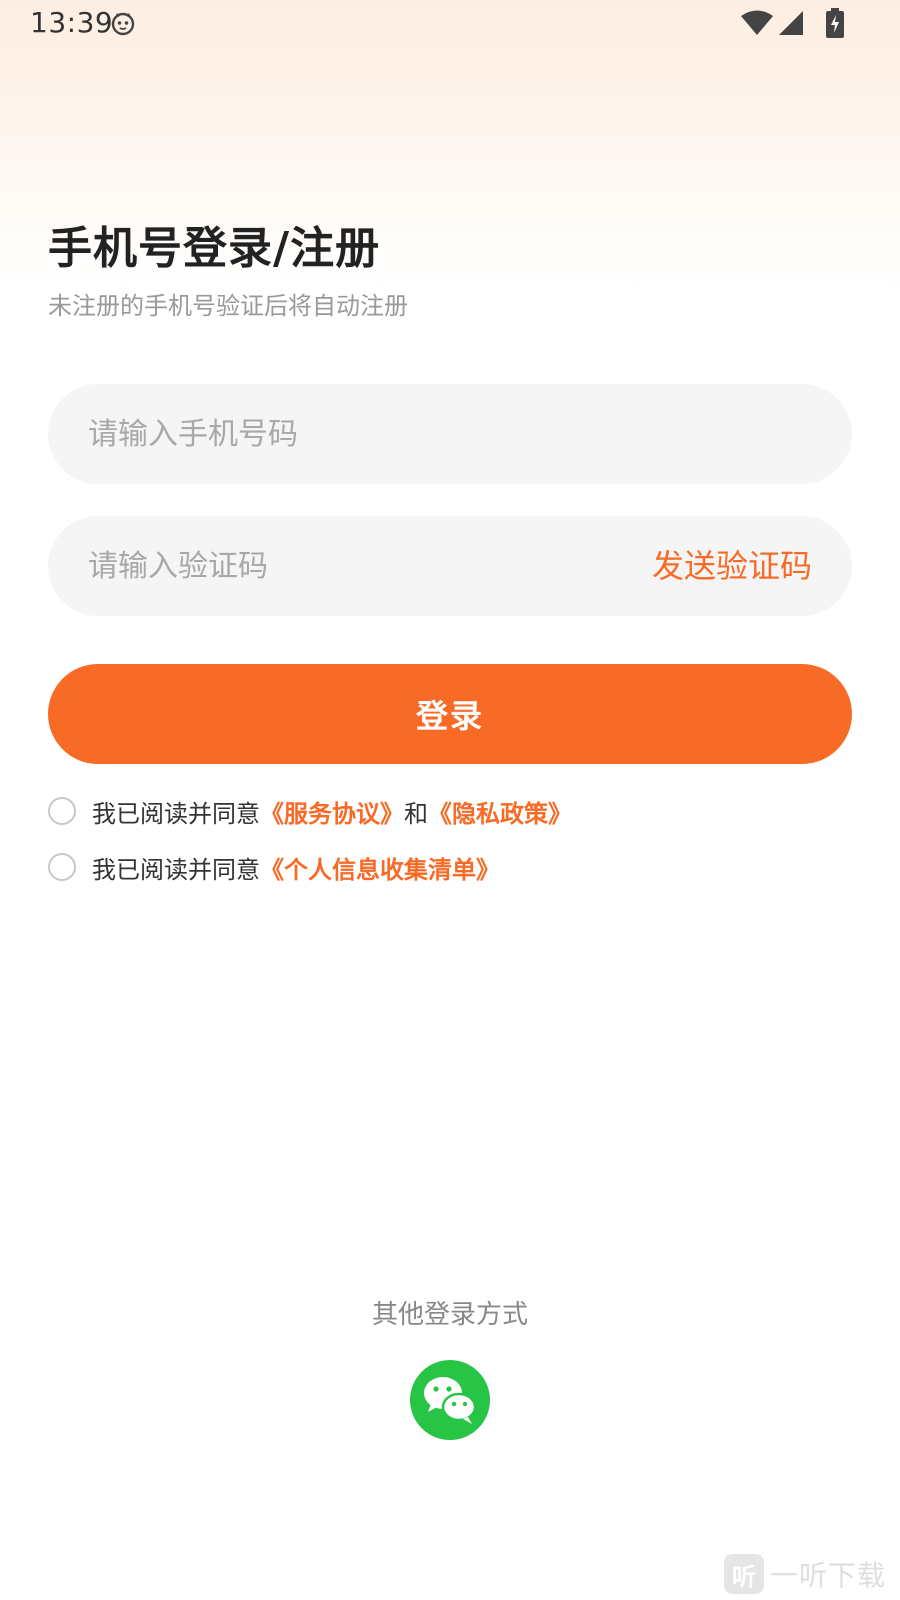 Image resolution: width=900 pixels, height=1600 pixels. I want to click on send-code-button: 发送验证码, so click(732, 566).